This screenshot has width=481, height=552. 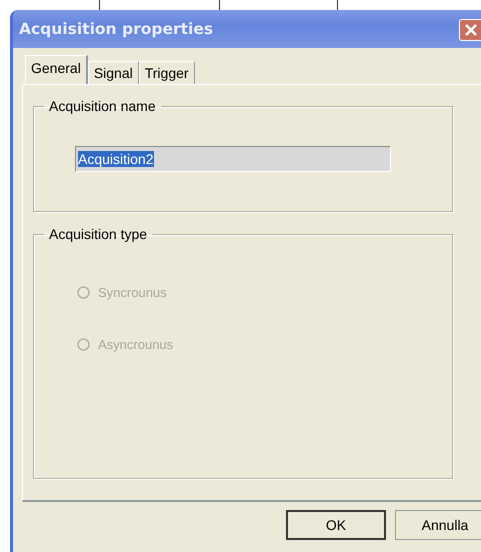 I want to click on group-title: Acquisition type, so click(x=98, y=234).